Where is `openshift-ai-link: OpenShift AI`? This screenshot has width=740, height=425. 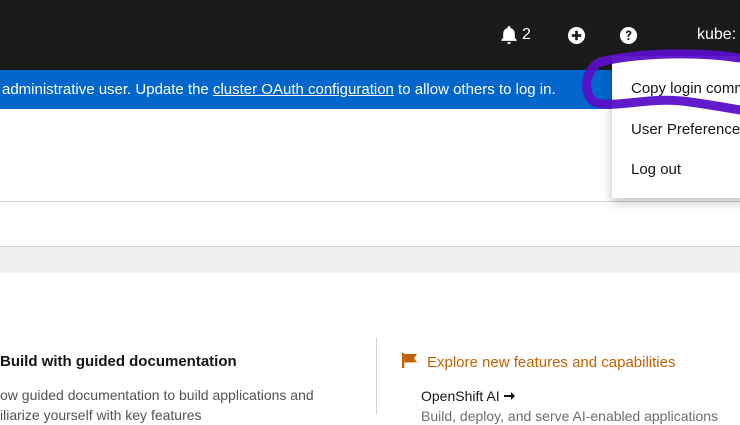 openshift-ai-link: OpenShift AI is located at coordinates (468, 396).